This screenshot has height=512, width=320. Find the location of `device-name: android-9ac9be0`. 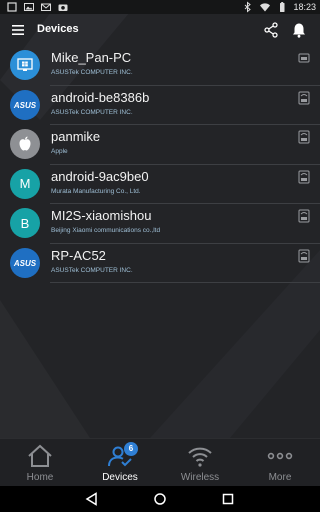

device-name: android-9ac9be0 is located at coordinates (100, 176).